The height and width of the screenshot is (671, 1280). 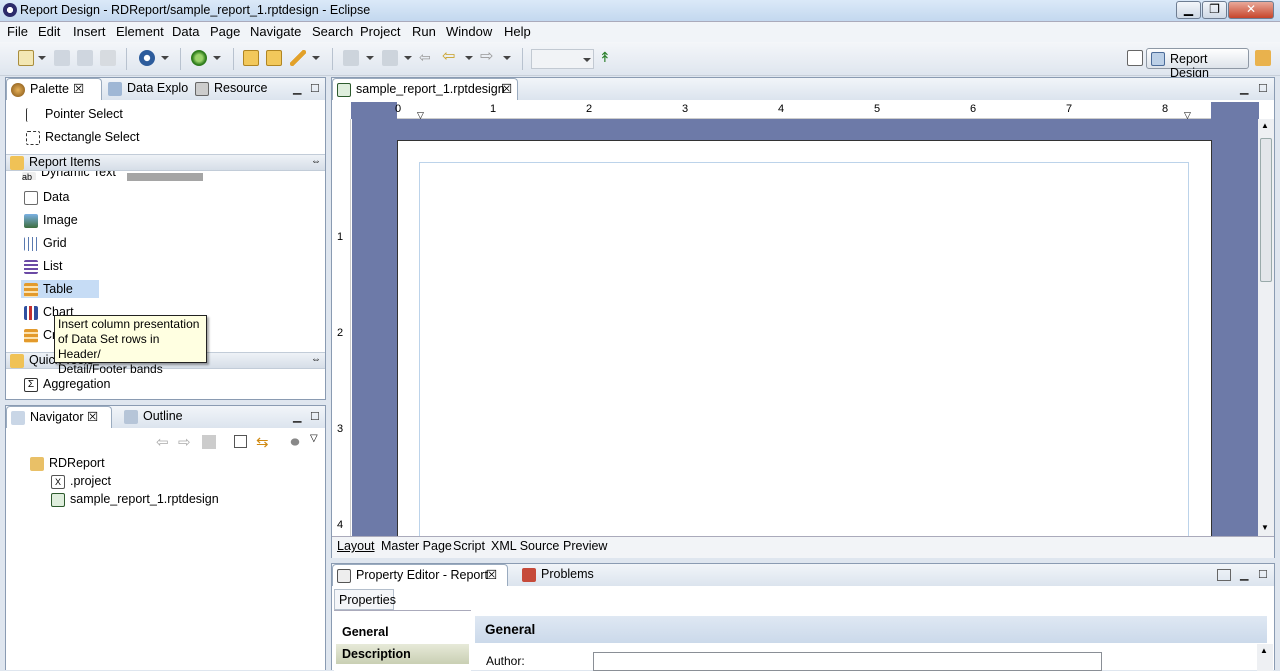 What do you see at coordinates (54, 89) in the screenshot?
I see `tab-palette: Palette ☒` at bounding box center [54, 89].